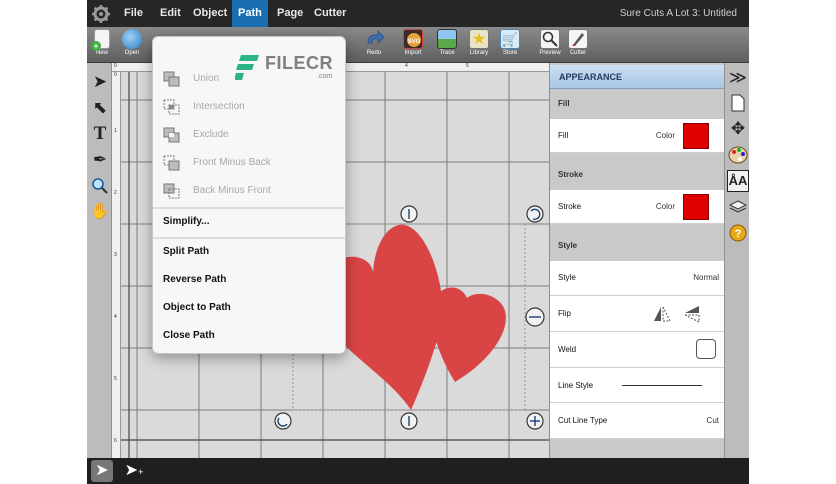 Image resolution: width=836 pixels, height=484 pixels. I want to click on select-mode-icon: ➤, so click(102, 471).